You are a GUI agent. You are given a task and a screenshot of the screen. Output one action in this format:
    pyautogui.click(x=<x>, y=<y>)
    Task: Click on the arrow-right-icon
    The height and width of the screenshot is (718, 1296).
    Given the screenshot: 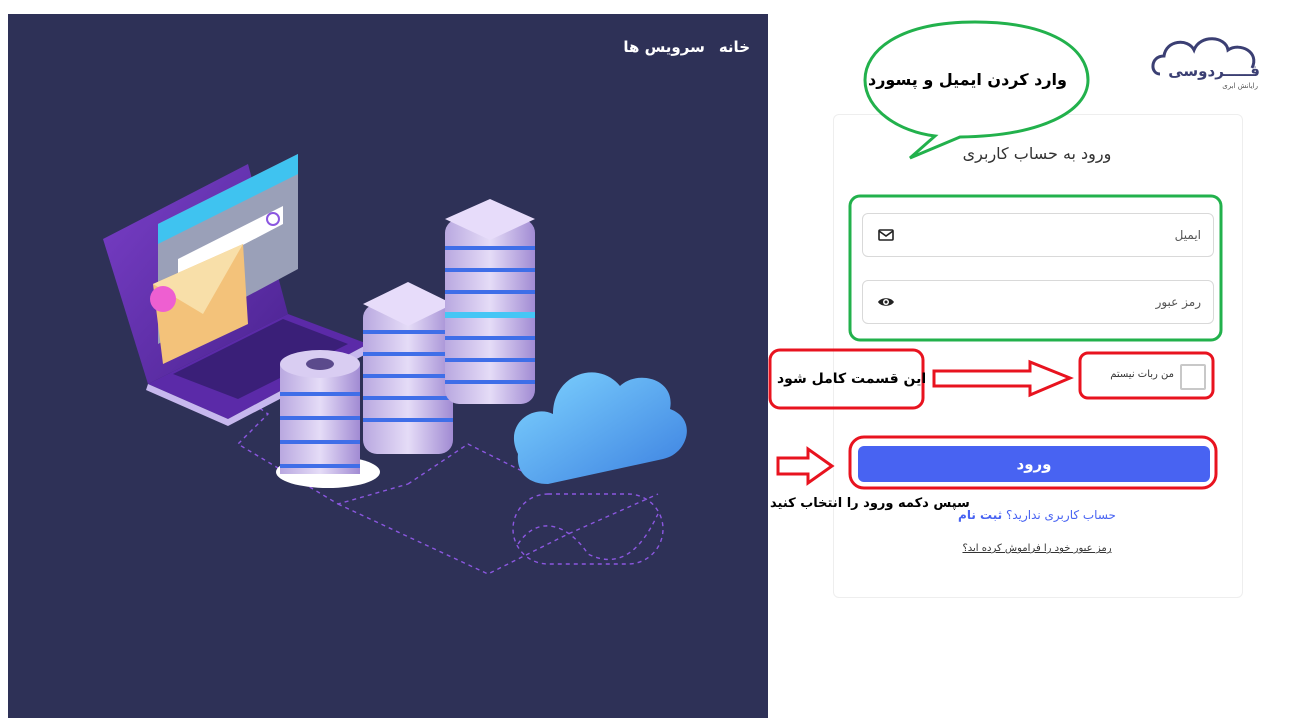 What is the action you would take?
    pyautogui.click(x=805, y=466)
    